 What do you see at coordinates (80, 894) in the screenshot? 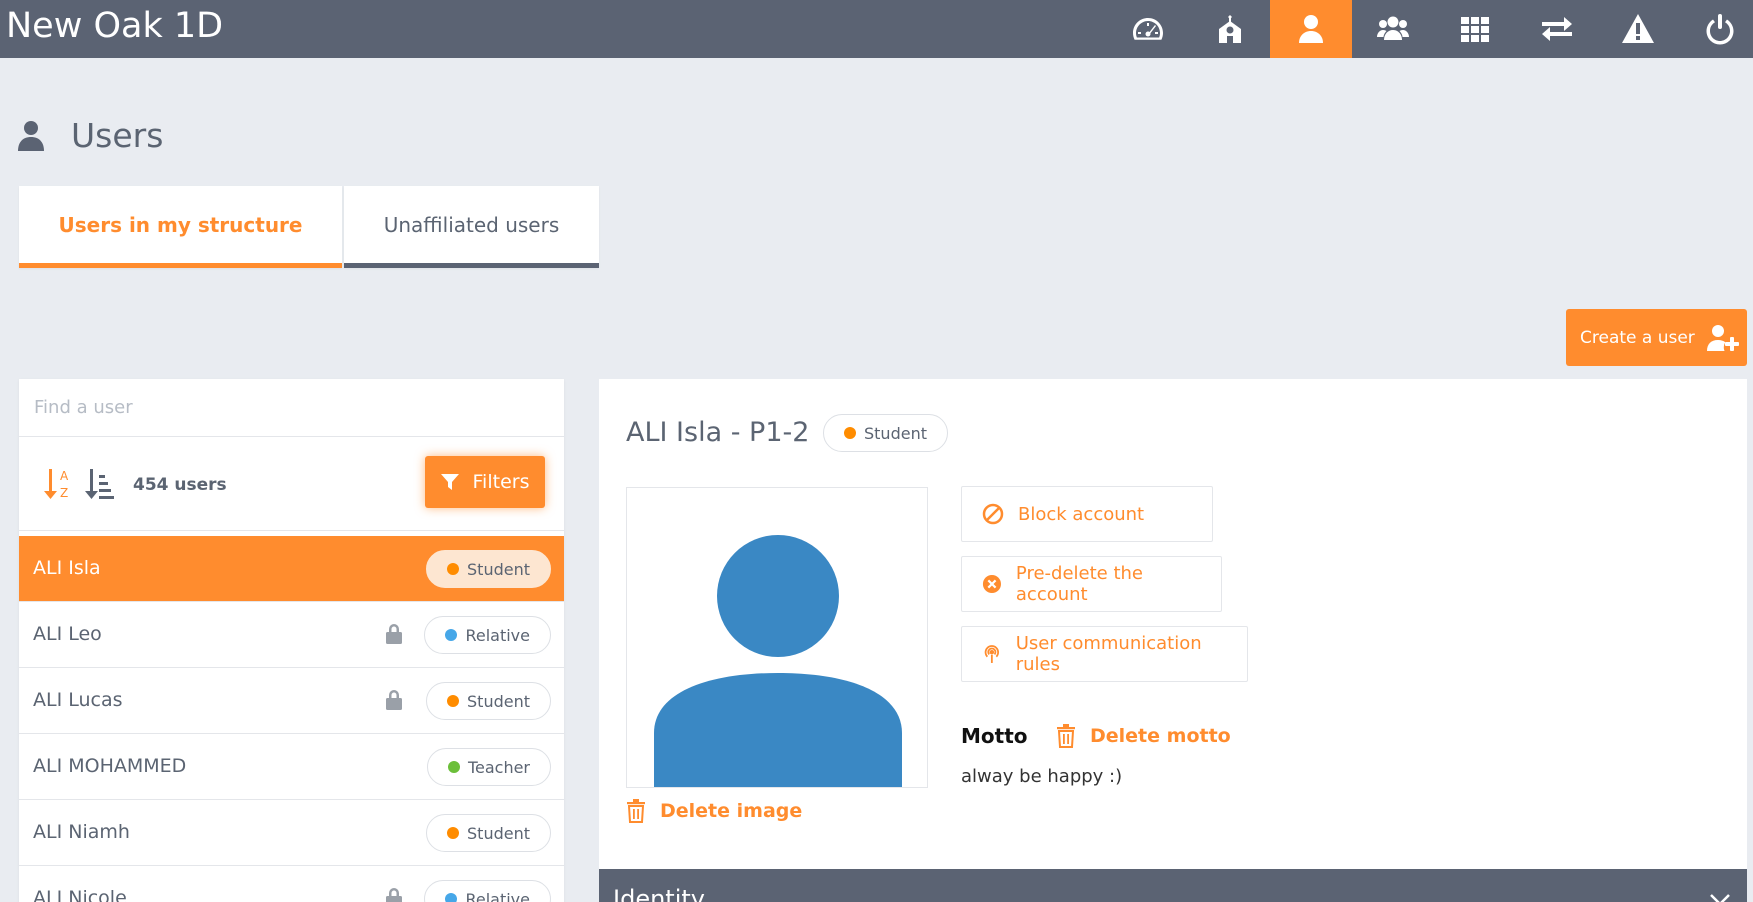
I see `user-name: ALI Nicole` at bounding box center [80, 894].